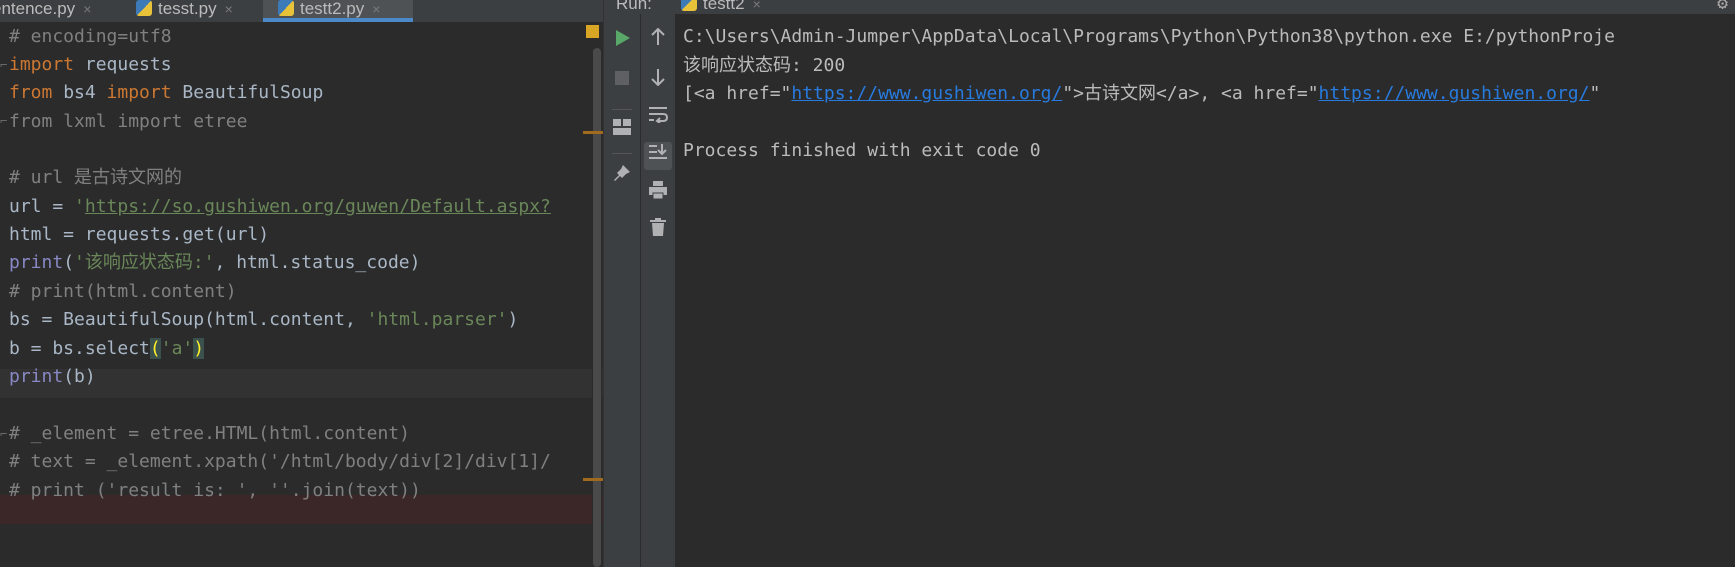  Describe the element at coordinates (1722, 7) in the screenshot. I see `gear-icon: ⚙` at that location.